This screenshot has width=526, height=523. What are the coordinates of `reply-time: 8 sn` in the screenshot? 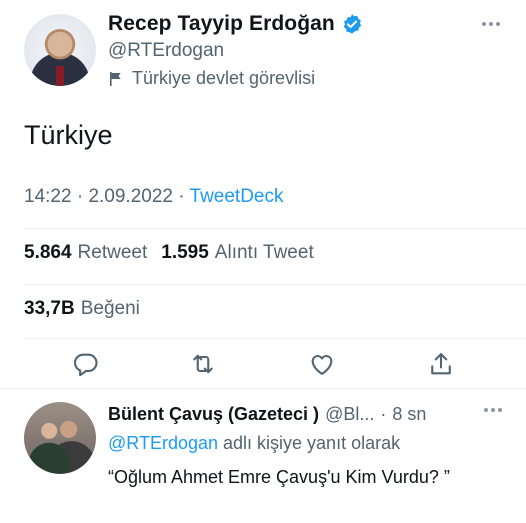 It's located at (409, 414).